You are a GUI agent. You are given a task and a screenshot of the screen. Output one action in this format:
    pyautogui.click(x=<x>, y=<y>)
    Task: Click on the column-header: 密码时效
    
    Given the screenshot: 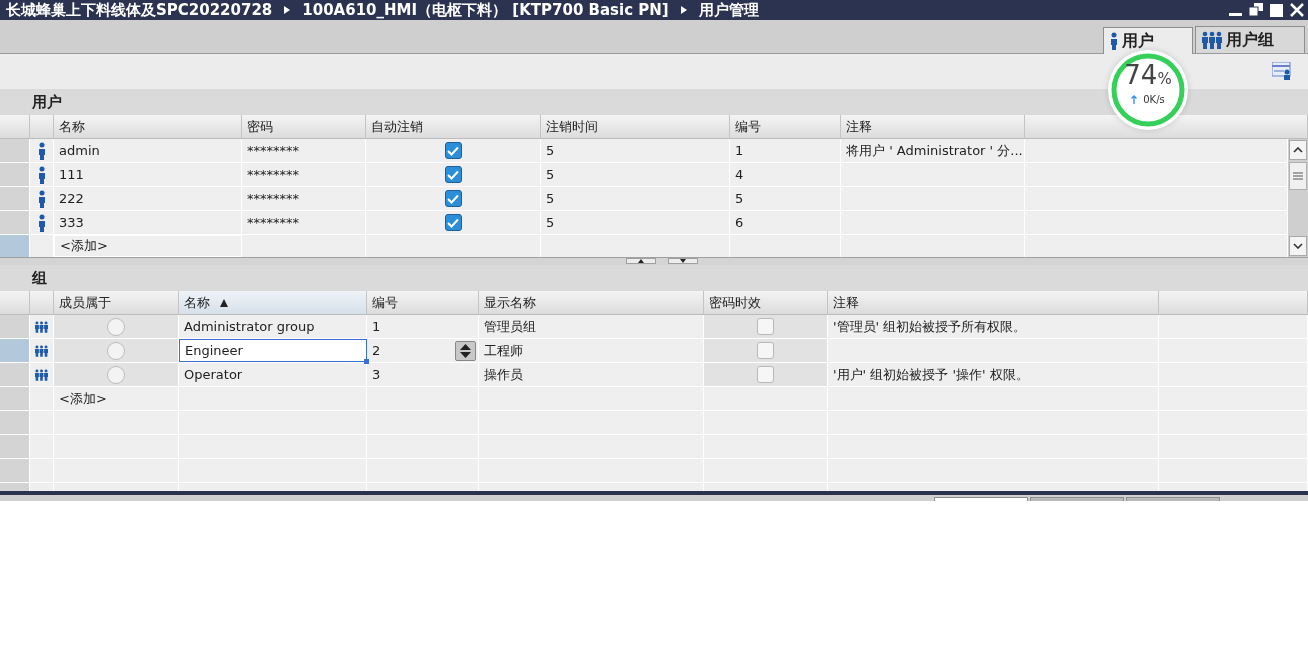 What is the action you would take?
    pyautogui.click(x=766, y=302)
    